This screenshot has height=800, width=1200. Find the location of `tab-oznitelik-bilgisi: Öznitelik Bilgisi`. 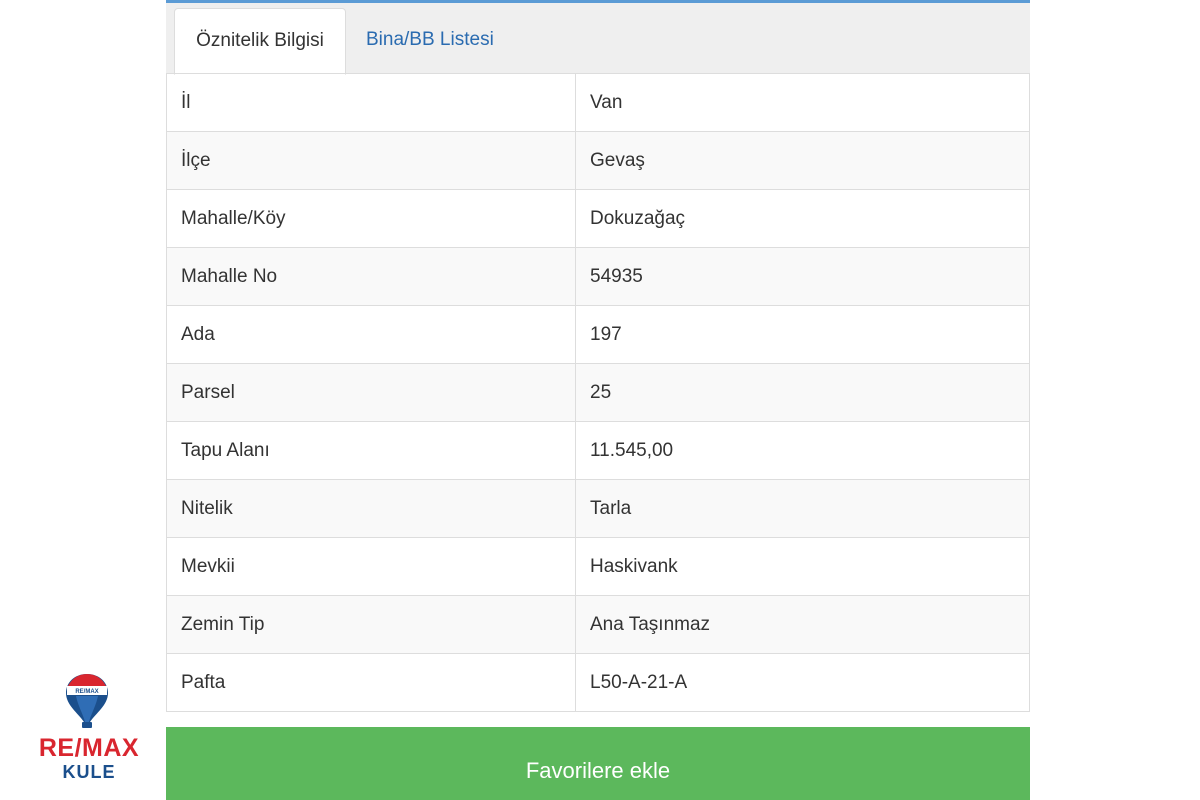

tab-oznitelik-bilgisi: Öznitelik Bilgisi is located at coordinates (260, 41).